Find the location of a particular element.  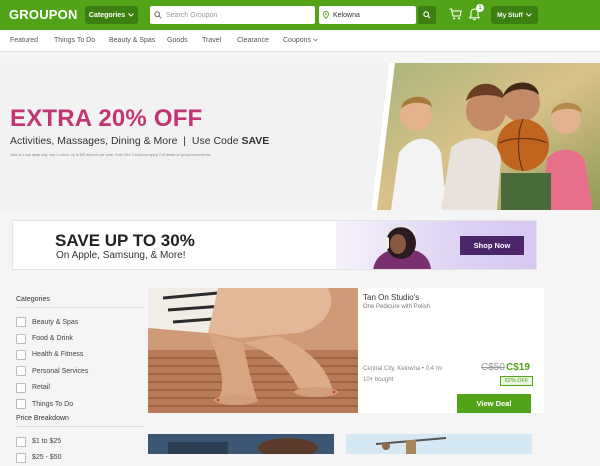

nav-featured: Featured is located at coordinates (24, 40).